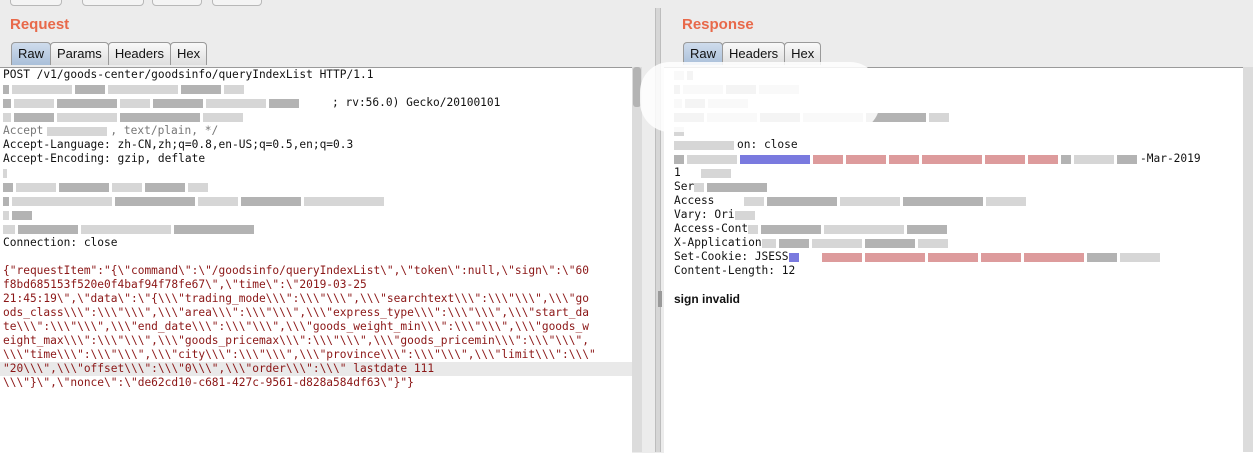  What do you see at coordinates (704, 214) in the screenshot?
I see `vary-label: Vary: Ori` at bounding box center [704, 214].